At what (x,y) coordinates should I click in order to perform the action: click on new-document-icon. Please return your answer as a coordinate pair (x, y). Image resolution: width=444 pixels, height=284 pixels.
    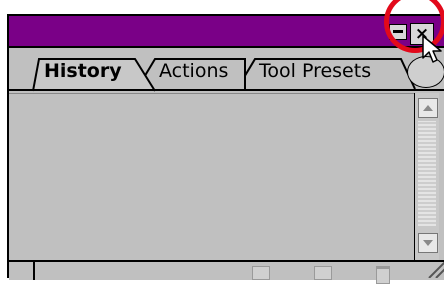
    Looking at the image, I should click on (323, 273).